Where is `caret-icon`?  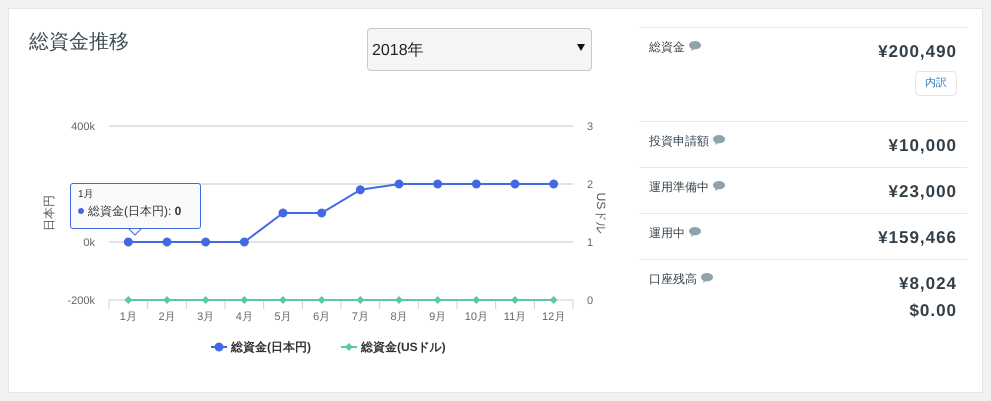
caret-icon is located at coordinates (581, 47).